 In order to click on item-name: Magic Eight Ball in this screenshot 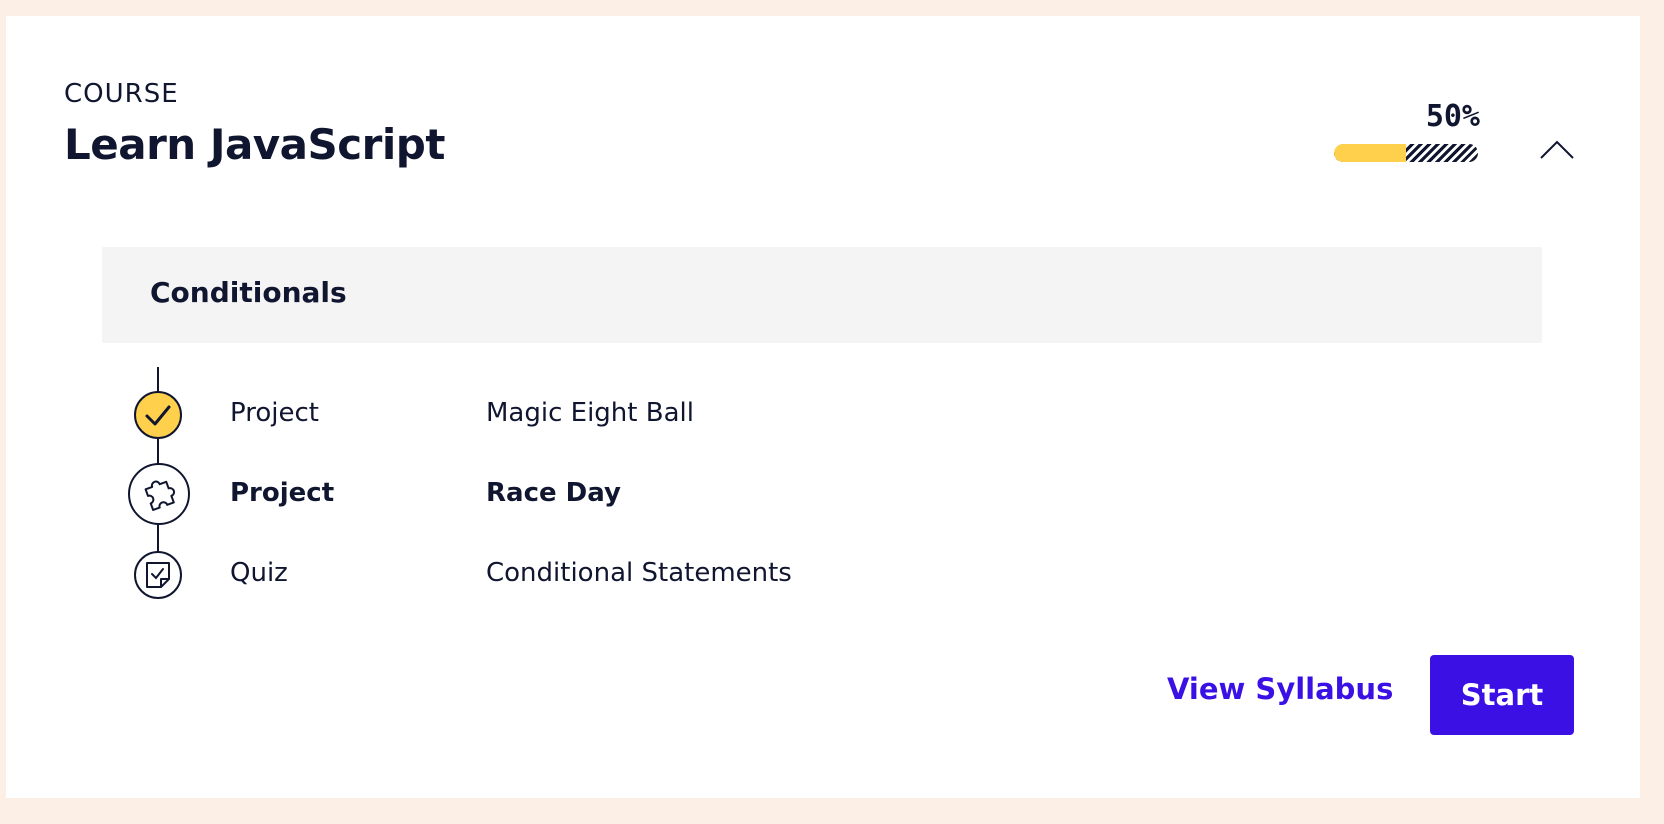, I will do `click(590, 413)`.